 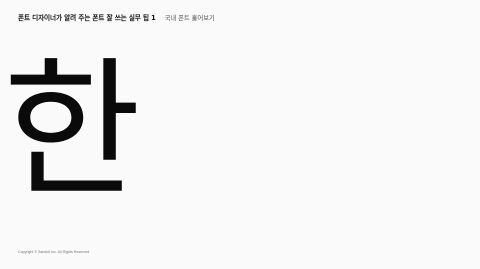 What do you see at coordinates (87, 18) in the screenshot?
I see `slide-title: 폰트 디자이너가 알려 주는 폰트 잘 쓰는 실무 팁 1` at bounding box center [87, 18].